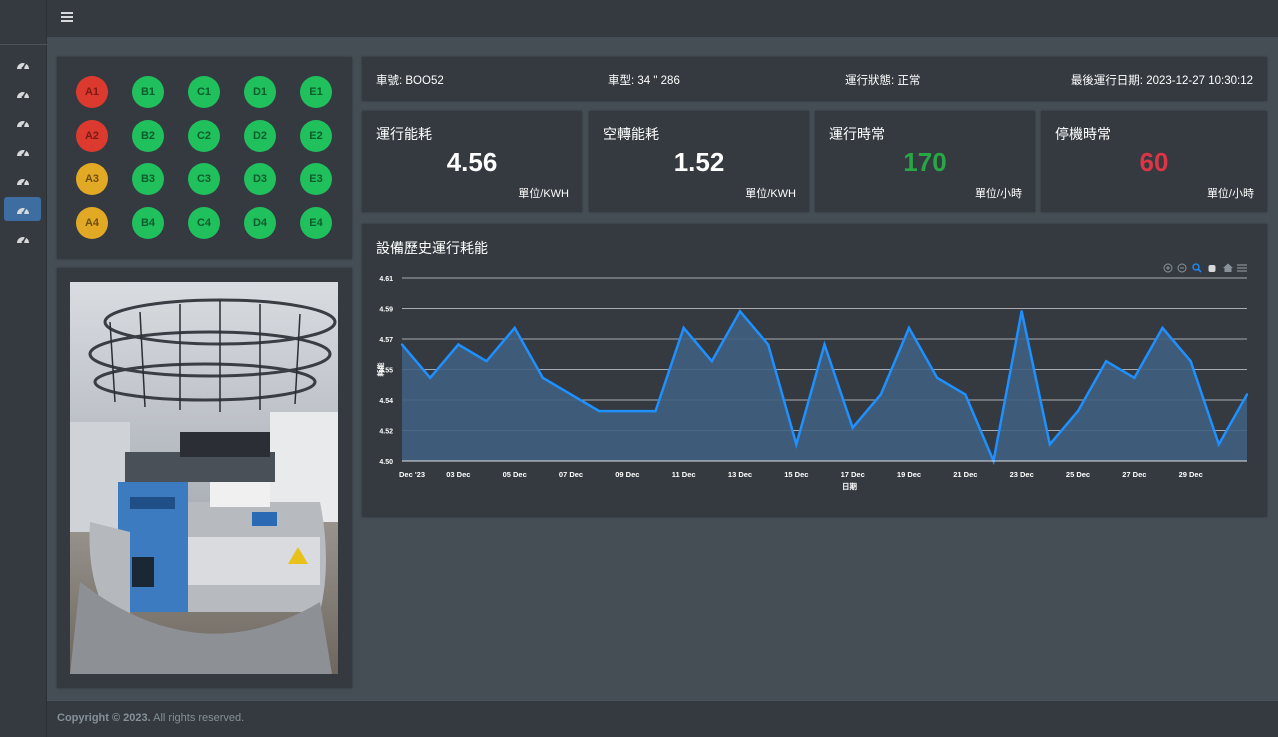  I want to click on y-tick-label: 4.52, so click(386, 432).